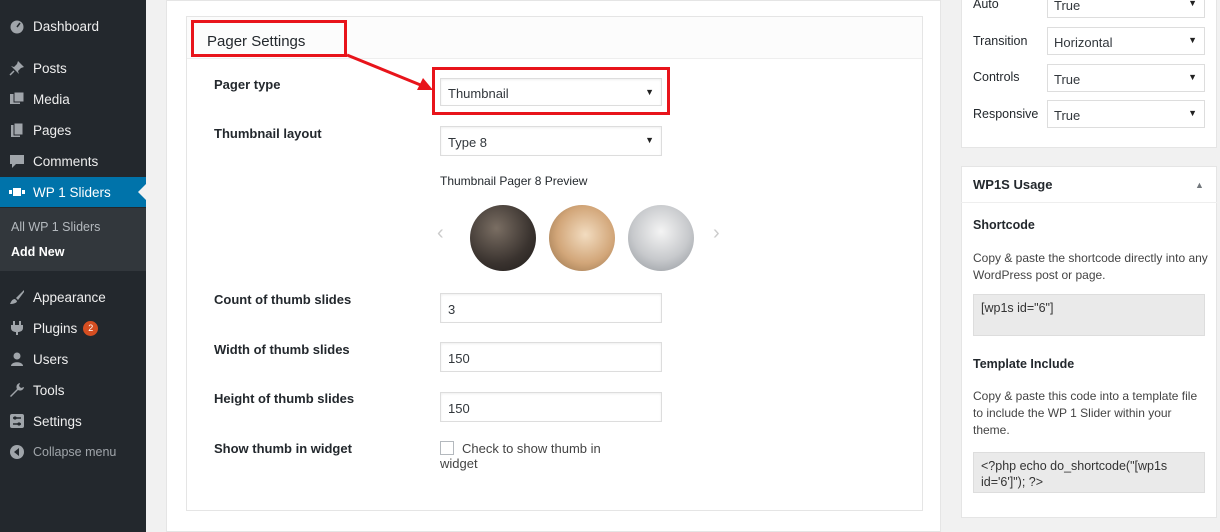 The image size is (1220, 532). I want to click on preview-title: Thumbnail Pager 8 Preview, so click(514, 181).